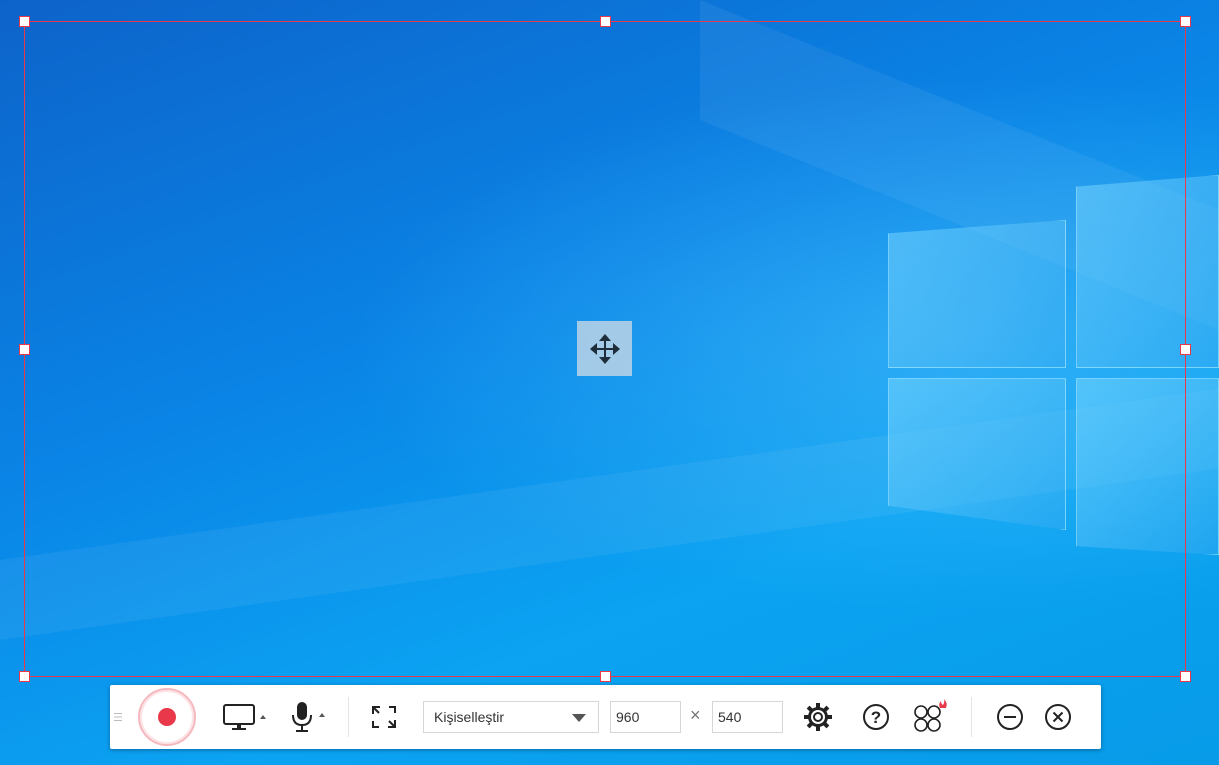 Image resolution: width=1219 pixels, height=765 pixels. I want to click on expand-icon, so click(384, 717).